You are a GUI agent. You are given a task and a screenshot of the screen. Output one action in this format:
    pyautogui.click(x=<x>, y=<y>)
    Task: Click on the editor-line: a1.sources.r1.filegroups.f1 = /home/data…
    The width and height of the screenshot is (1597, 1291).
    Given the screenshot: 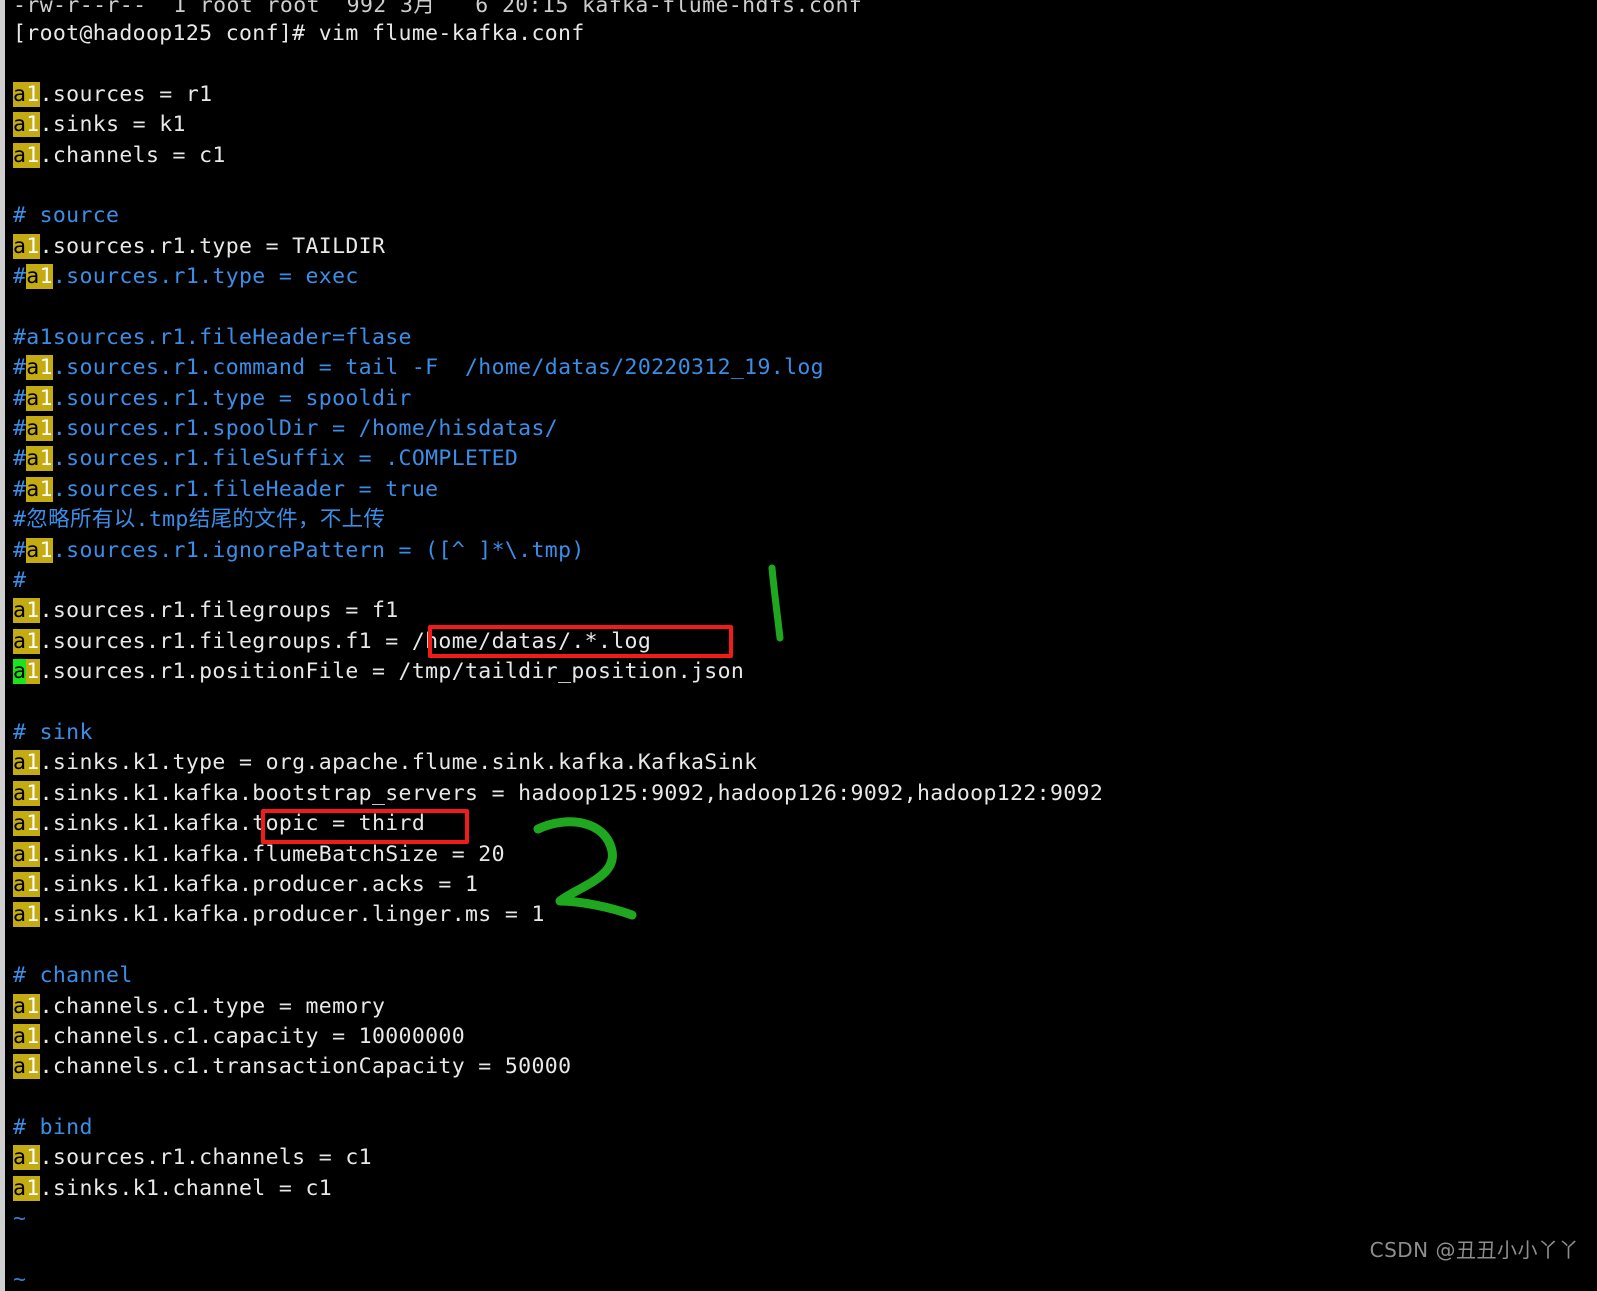 What is the action you would take?
    pyautogui.click(x=801, y=642)
    